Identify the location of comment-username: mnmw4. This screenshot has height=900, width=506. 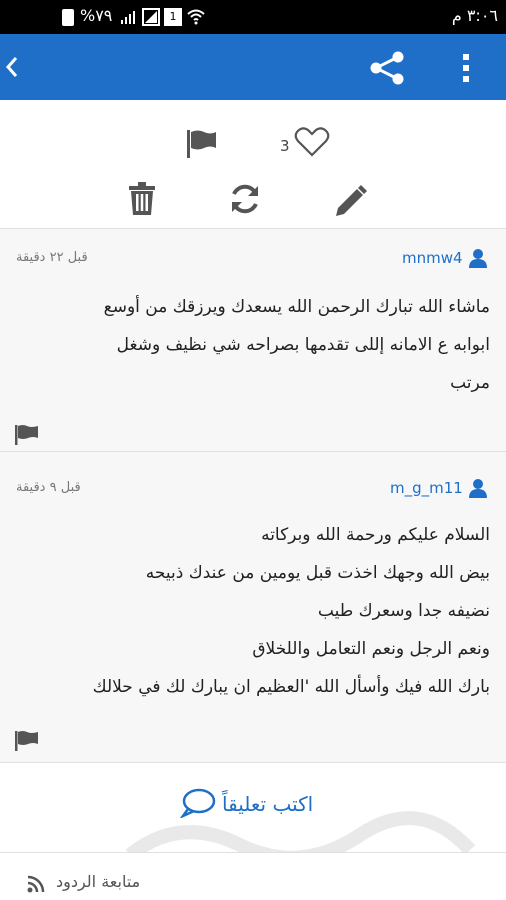
(432, 258).